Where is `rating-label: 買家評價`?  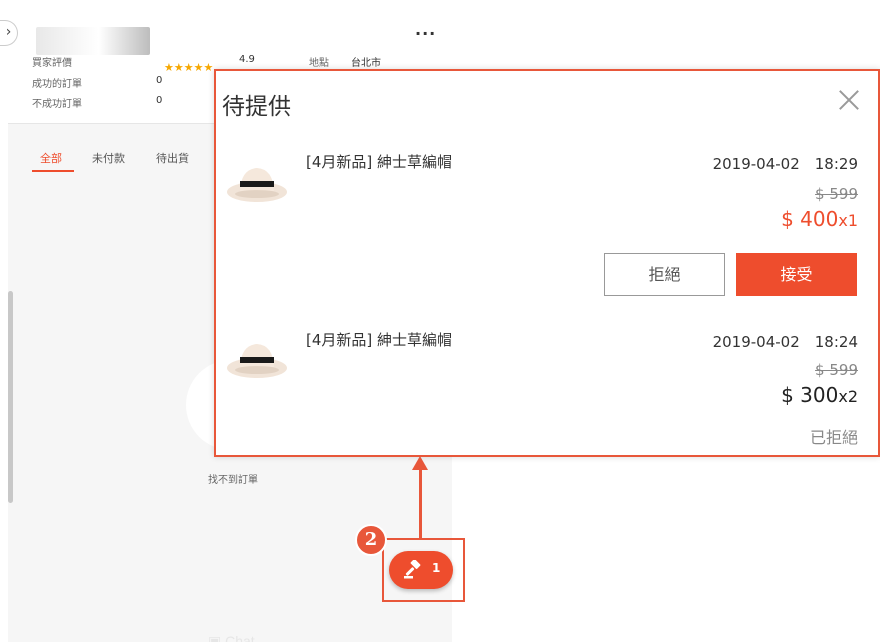 rating-label: 買家評價 is located at coordinates (52, 63).